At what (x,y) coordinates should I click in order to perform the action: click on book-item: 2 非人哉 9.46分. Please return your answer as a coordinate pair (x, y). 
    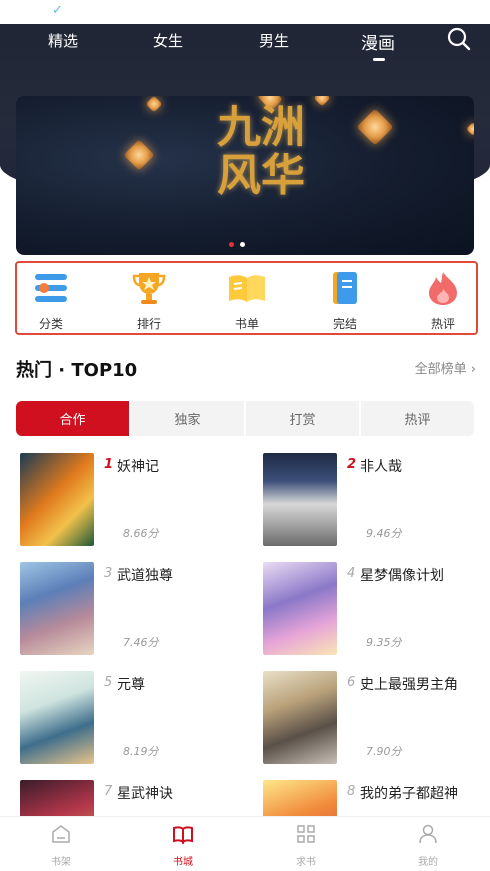
    Looking at the image, I should click on (376, 501).